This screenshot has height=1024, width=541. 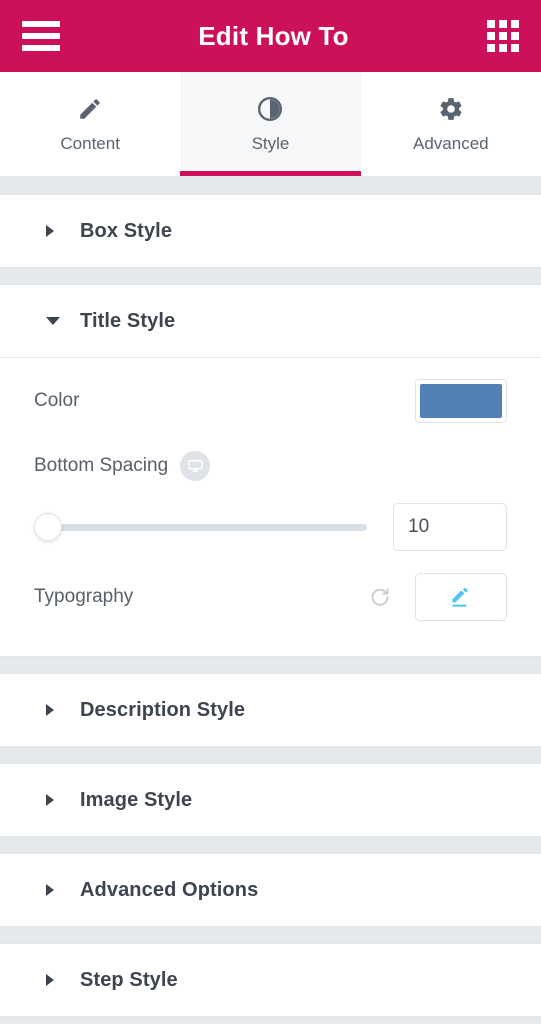 I want to click on tab-advanced: Advanced, so click(x=450, y=124).